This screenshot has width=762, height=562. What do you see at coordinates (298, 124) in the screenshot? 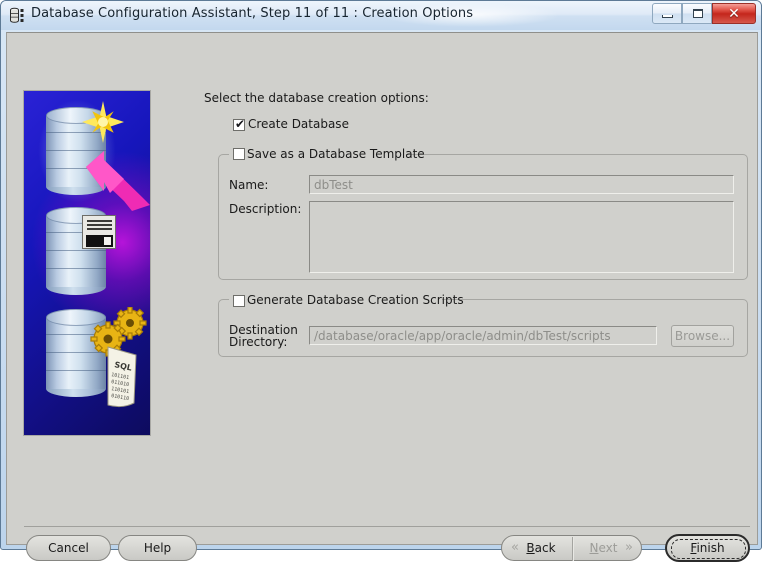
I see `create-database-label: Create Database` at bounding box center [298, 124].